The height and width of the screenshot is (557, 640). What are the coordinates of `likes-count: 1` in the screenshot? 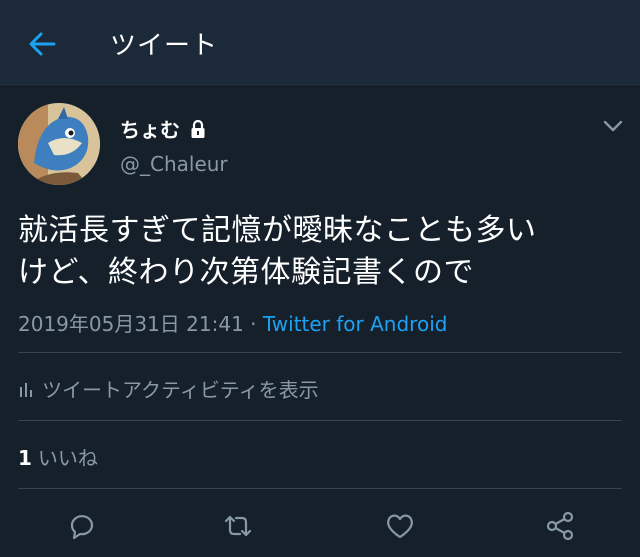 It's located at (25, 458).